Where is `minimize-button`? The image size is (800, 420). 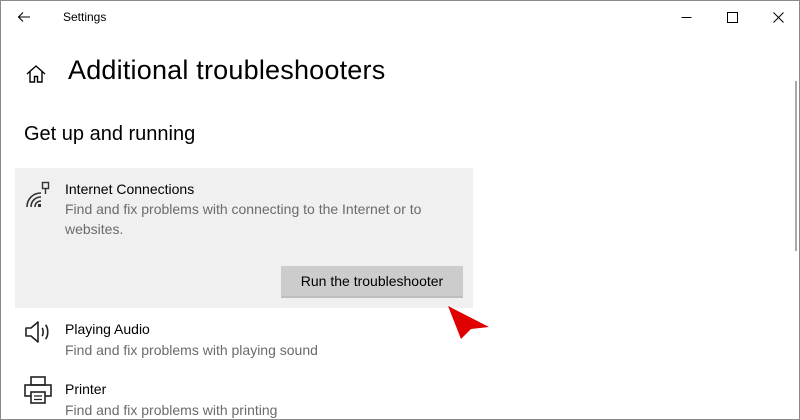
minimize-button is located at coordinates (686, 17).